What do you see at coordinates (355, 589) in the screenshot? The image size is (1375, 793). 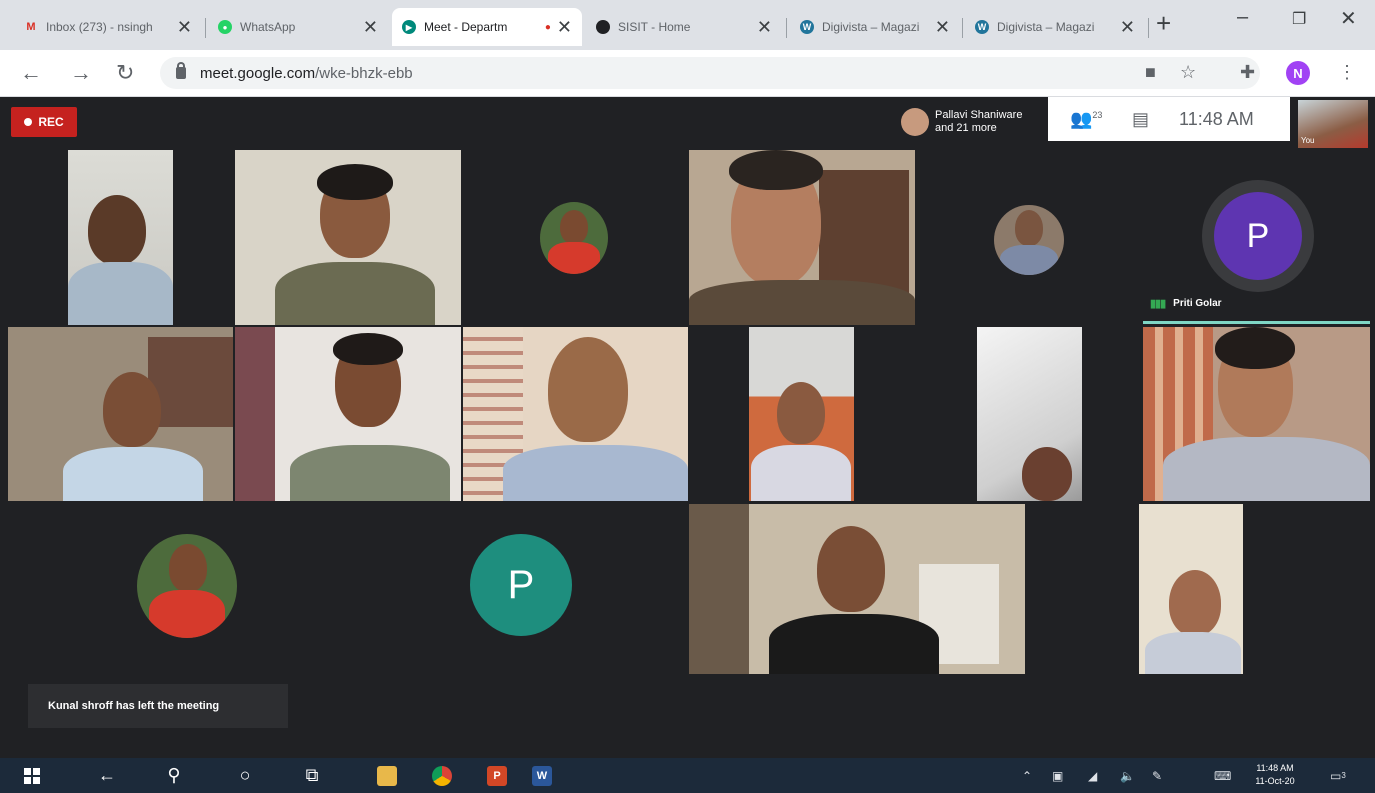 I see `participant-tile-large: P` at bounding box center [355, 589].